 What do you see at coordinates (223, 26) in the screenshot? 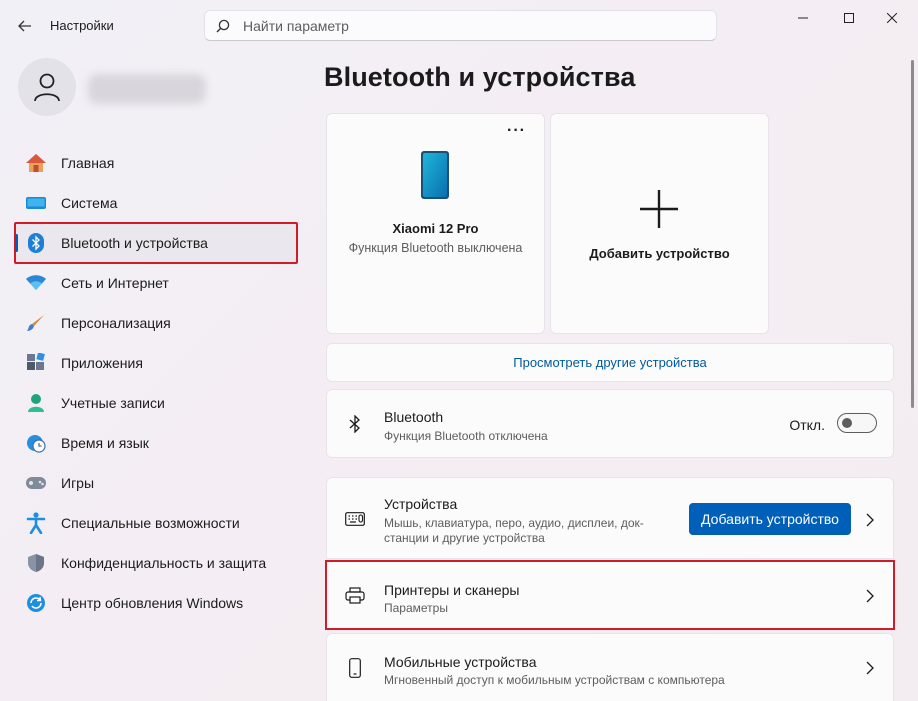
I see `search-icon` at bounding box center [223, 26].